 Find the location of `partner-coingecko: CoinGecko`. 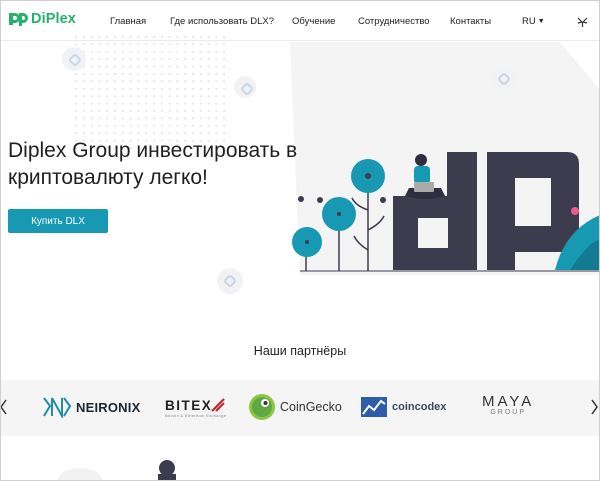

partner-coingecko: CoinGecko is located at coordinates (295, 407).